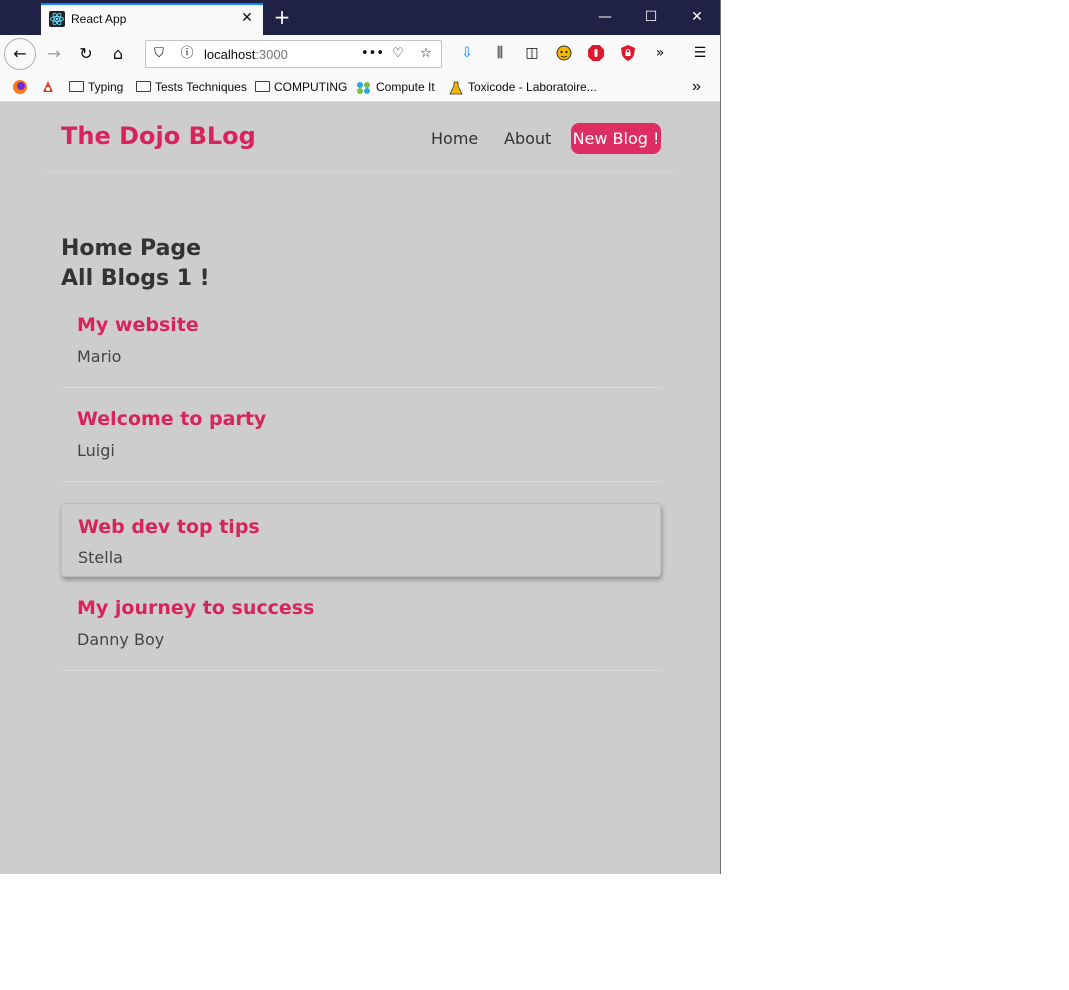  Describe the element at coordinates (20, 54) in the screenshot. I see `back-icon: ←` at that location.